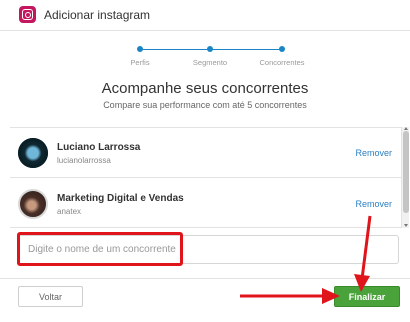 The image size is (410, 322). I want to click on competitor-search-field, so click(208, 249).